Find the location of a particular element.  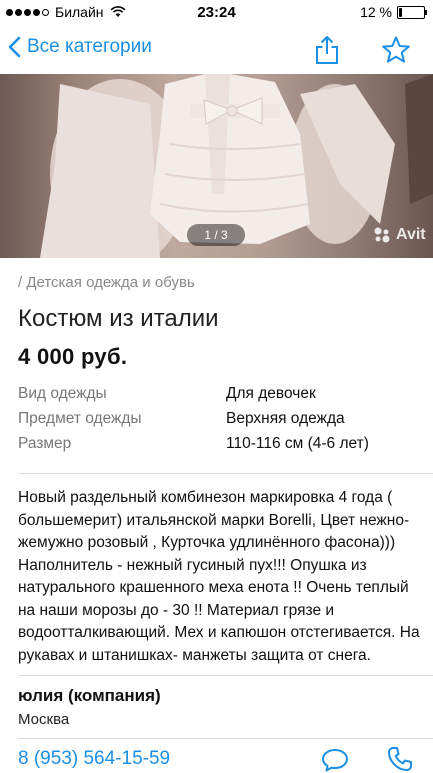

phone-link: 8 (953) 564-15-59 is located at coordinates (94, 759).